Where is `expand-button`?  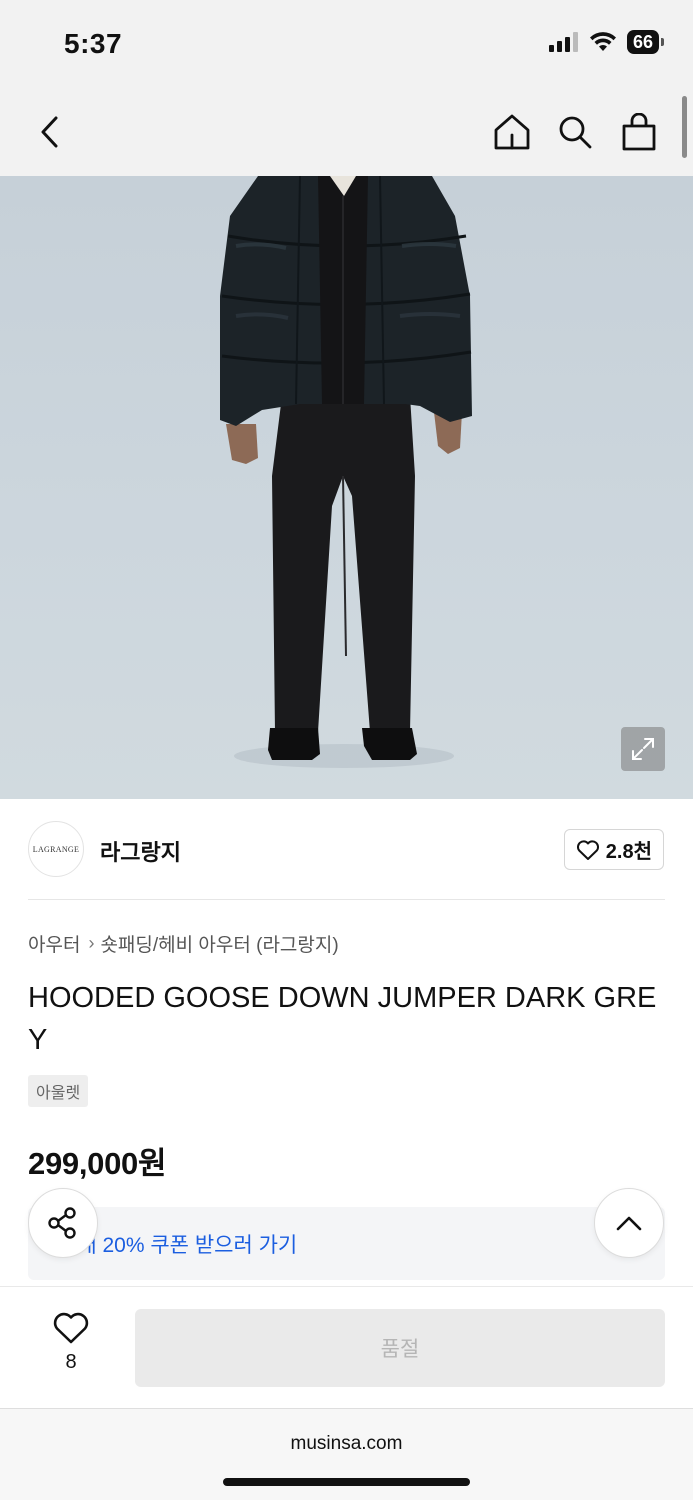
expand-button is located at coordinates (643, 749).